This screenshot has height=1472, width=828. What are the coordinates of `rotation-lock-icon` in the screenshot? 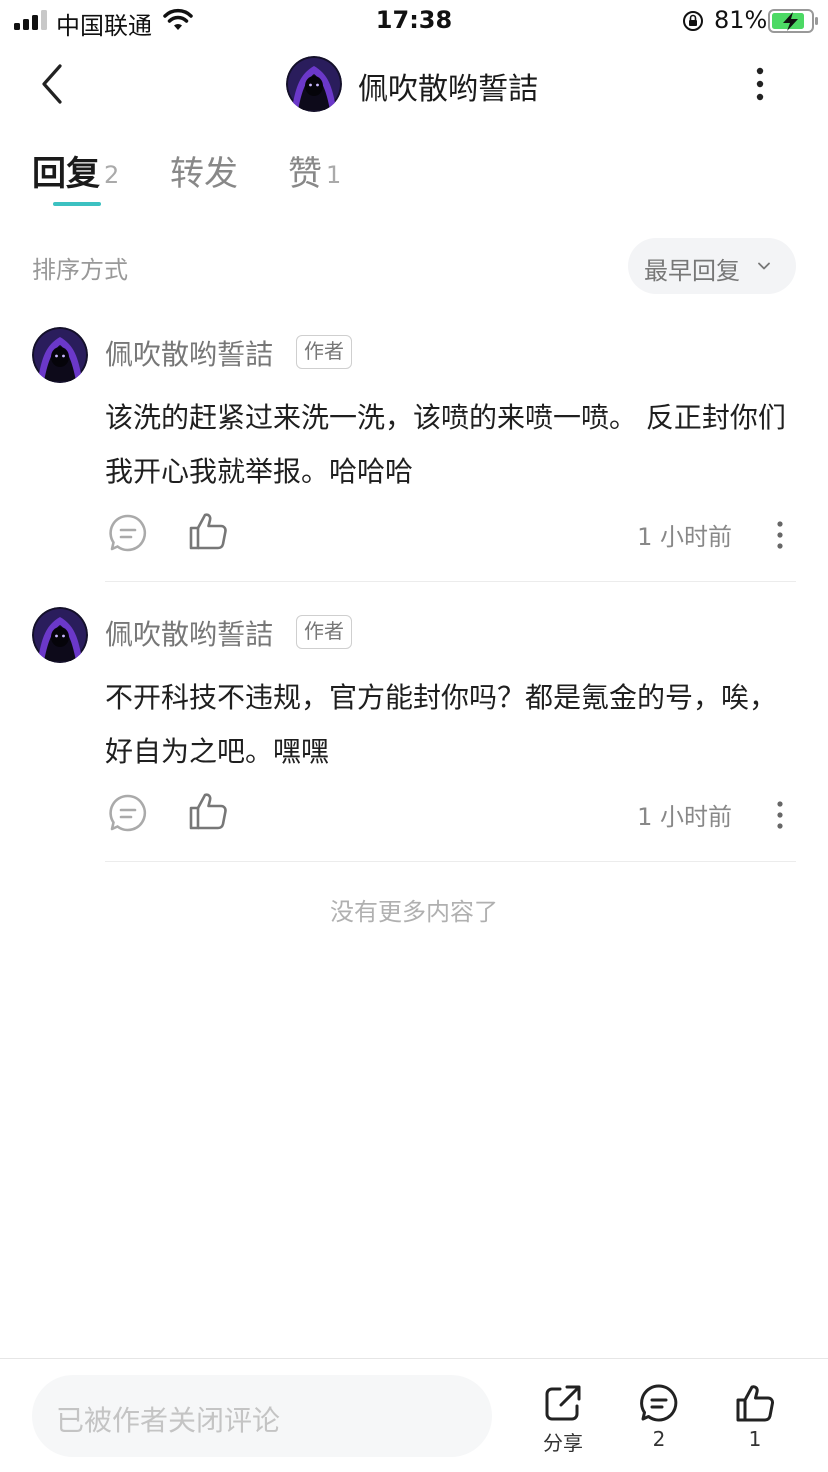 It's located at (693, 21).